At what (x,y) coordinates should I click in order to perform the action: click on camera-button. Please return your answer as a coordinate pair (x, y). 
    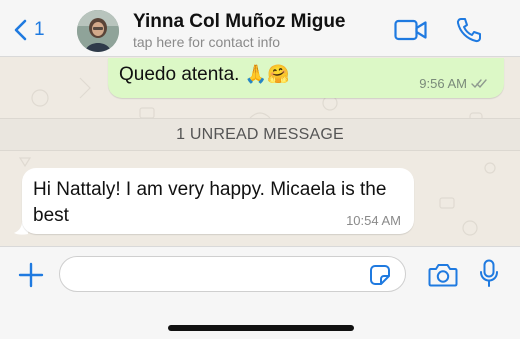
    Looking at the image, I should click on (443, 275).